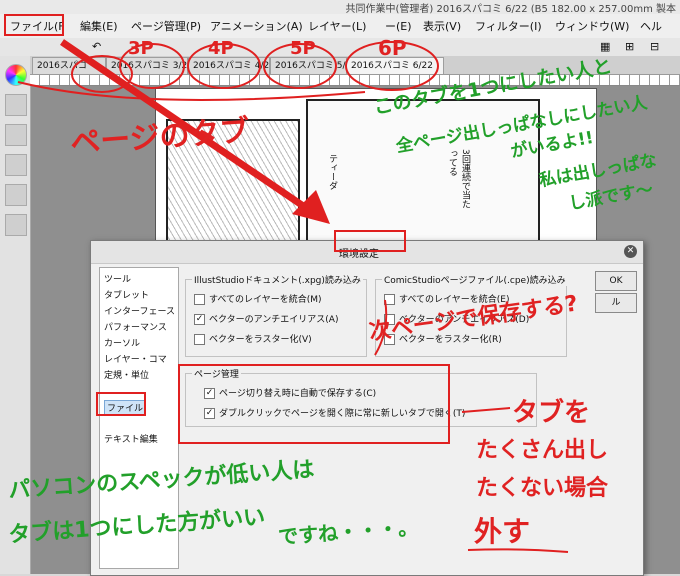  I want to click on annotation-tab-5p: 5P, so click(303, 48).